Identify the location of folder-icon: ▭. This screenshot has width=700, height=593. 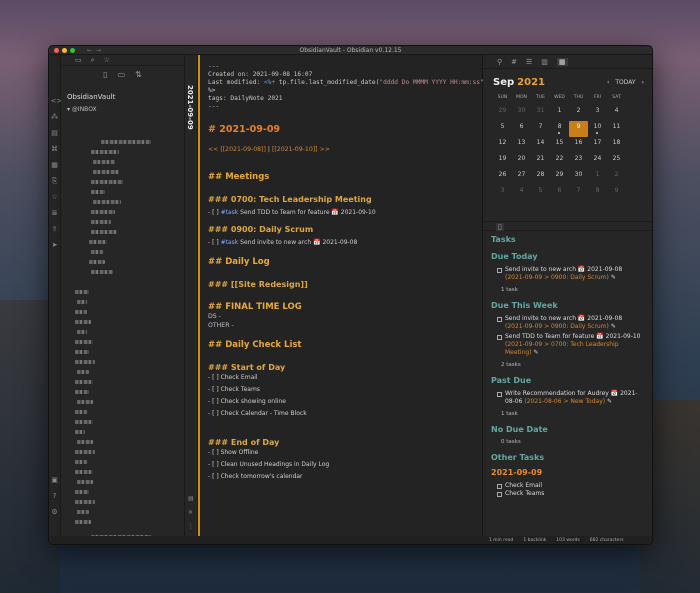
(78, 60).